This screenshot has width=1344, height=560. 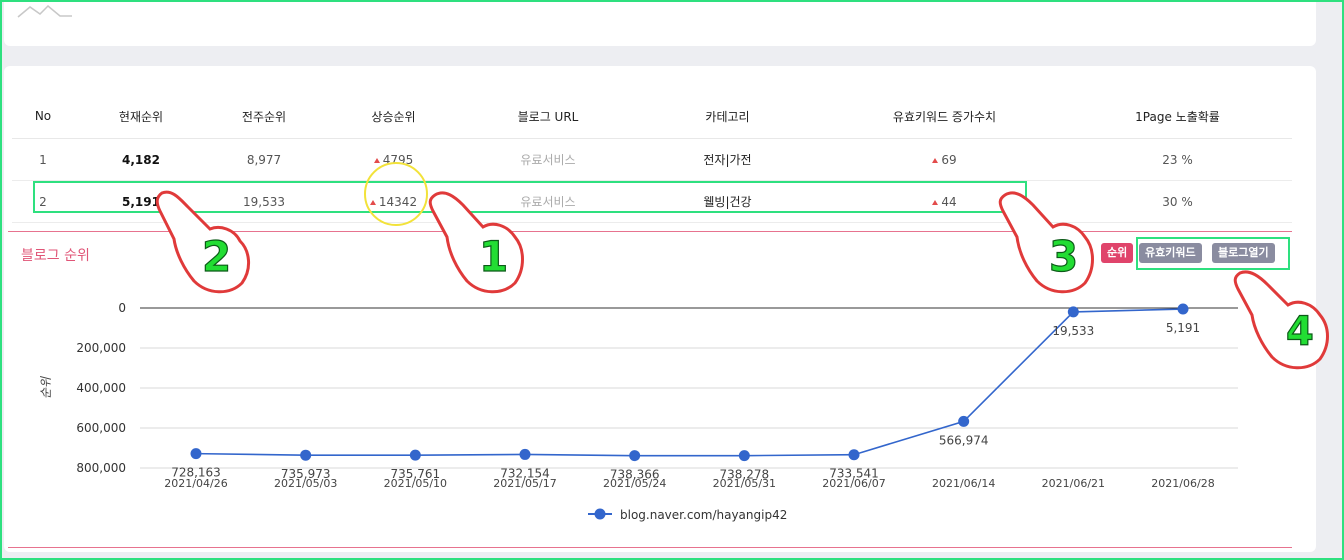 I want to click on data-label: 735,973, so click(x=306, y=474).